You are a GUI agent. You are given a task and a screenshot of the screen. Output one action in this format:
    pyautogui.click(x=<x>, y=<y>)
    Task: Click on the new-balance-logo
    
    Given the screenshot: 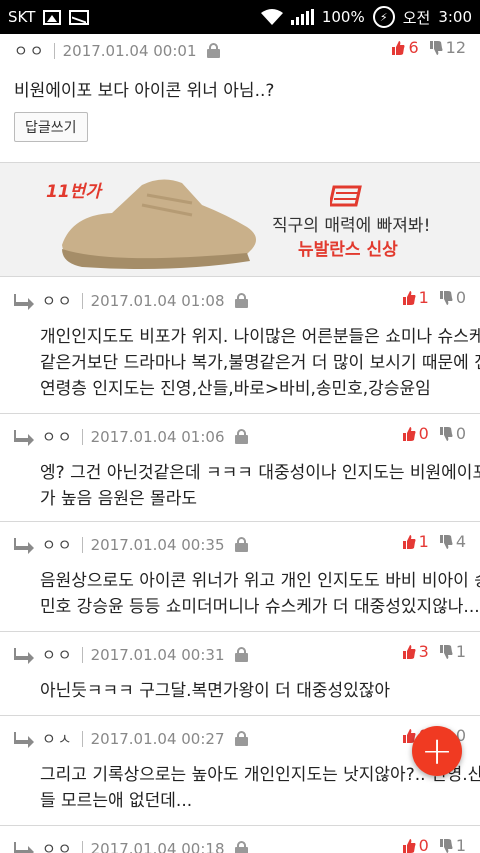 What is the action you would take?
    pyautogui.click(x=346, y=196)
    